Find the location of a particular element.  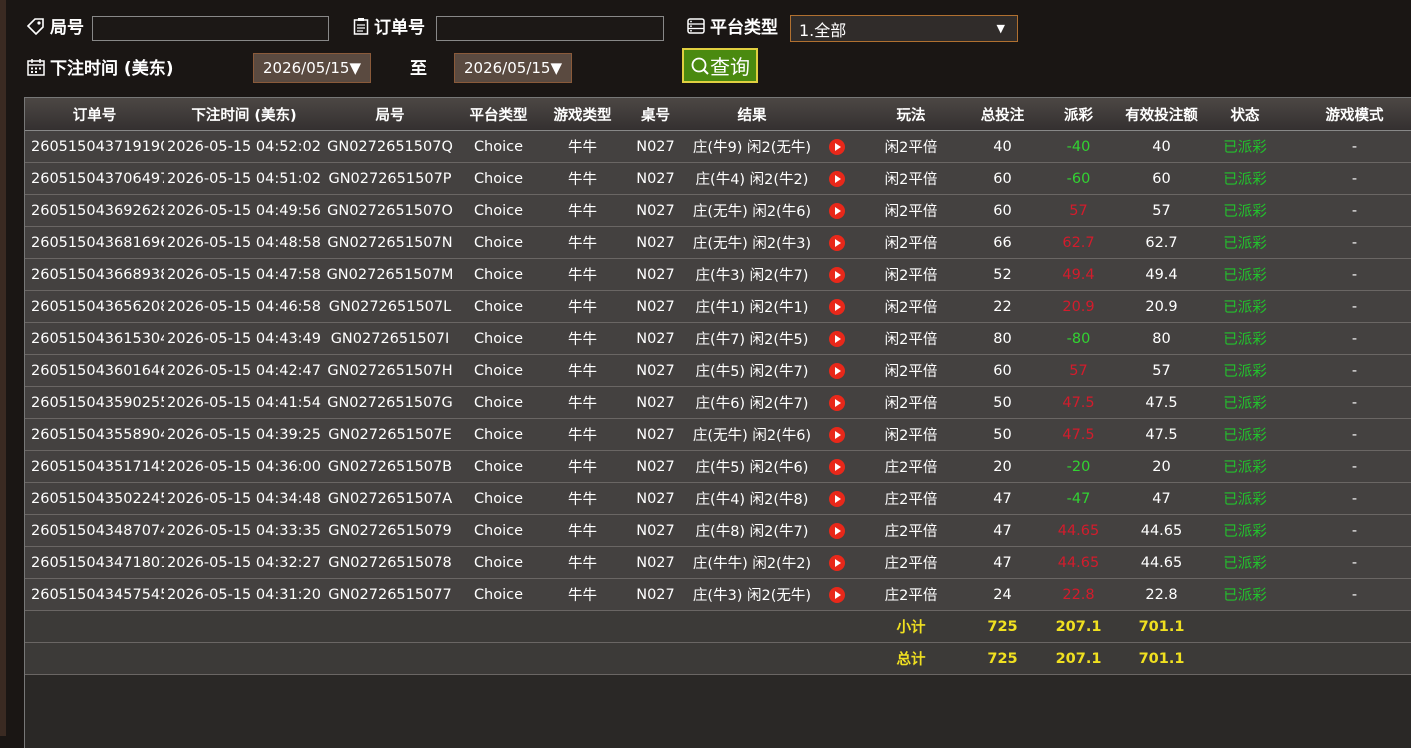

total-valid-bet: 701.1 is located at coordinates (1161, 658).